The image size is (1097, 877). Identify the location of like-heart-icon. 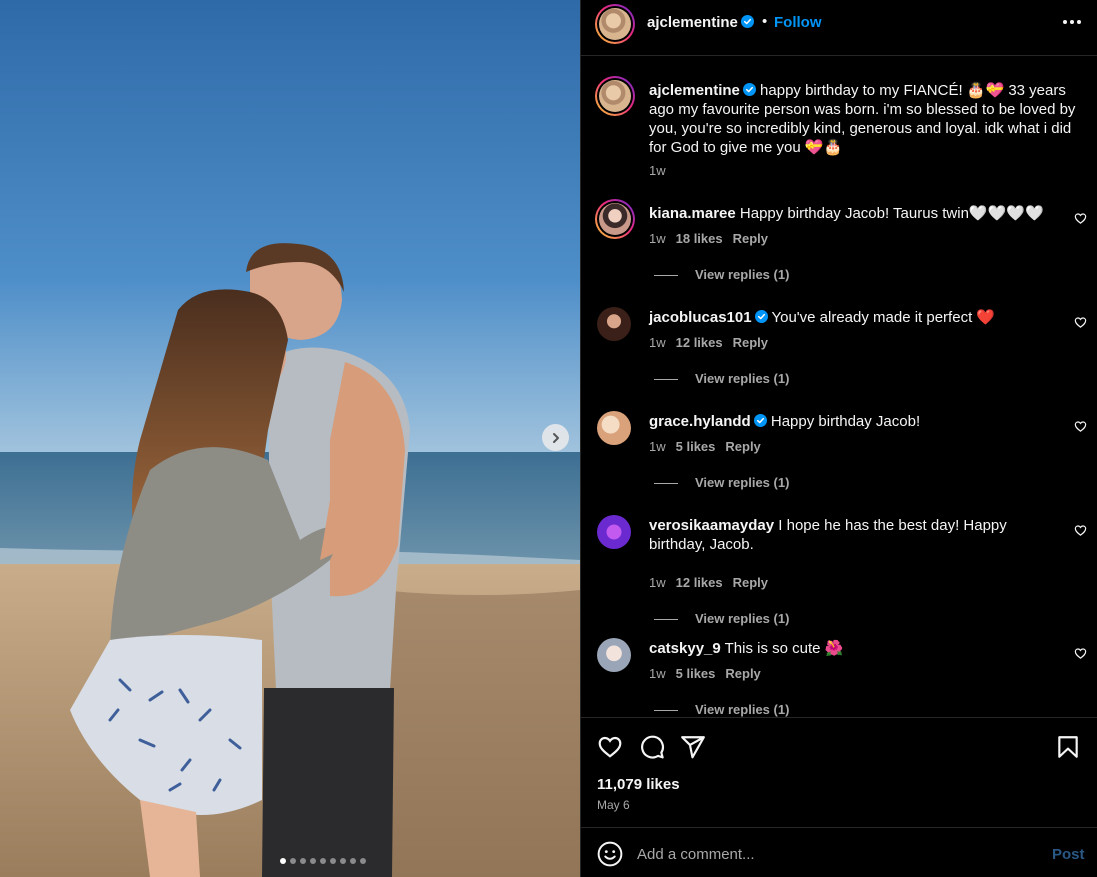
(610, 747).